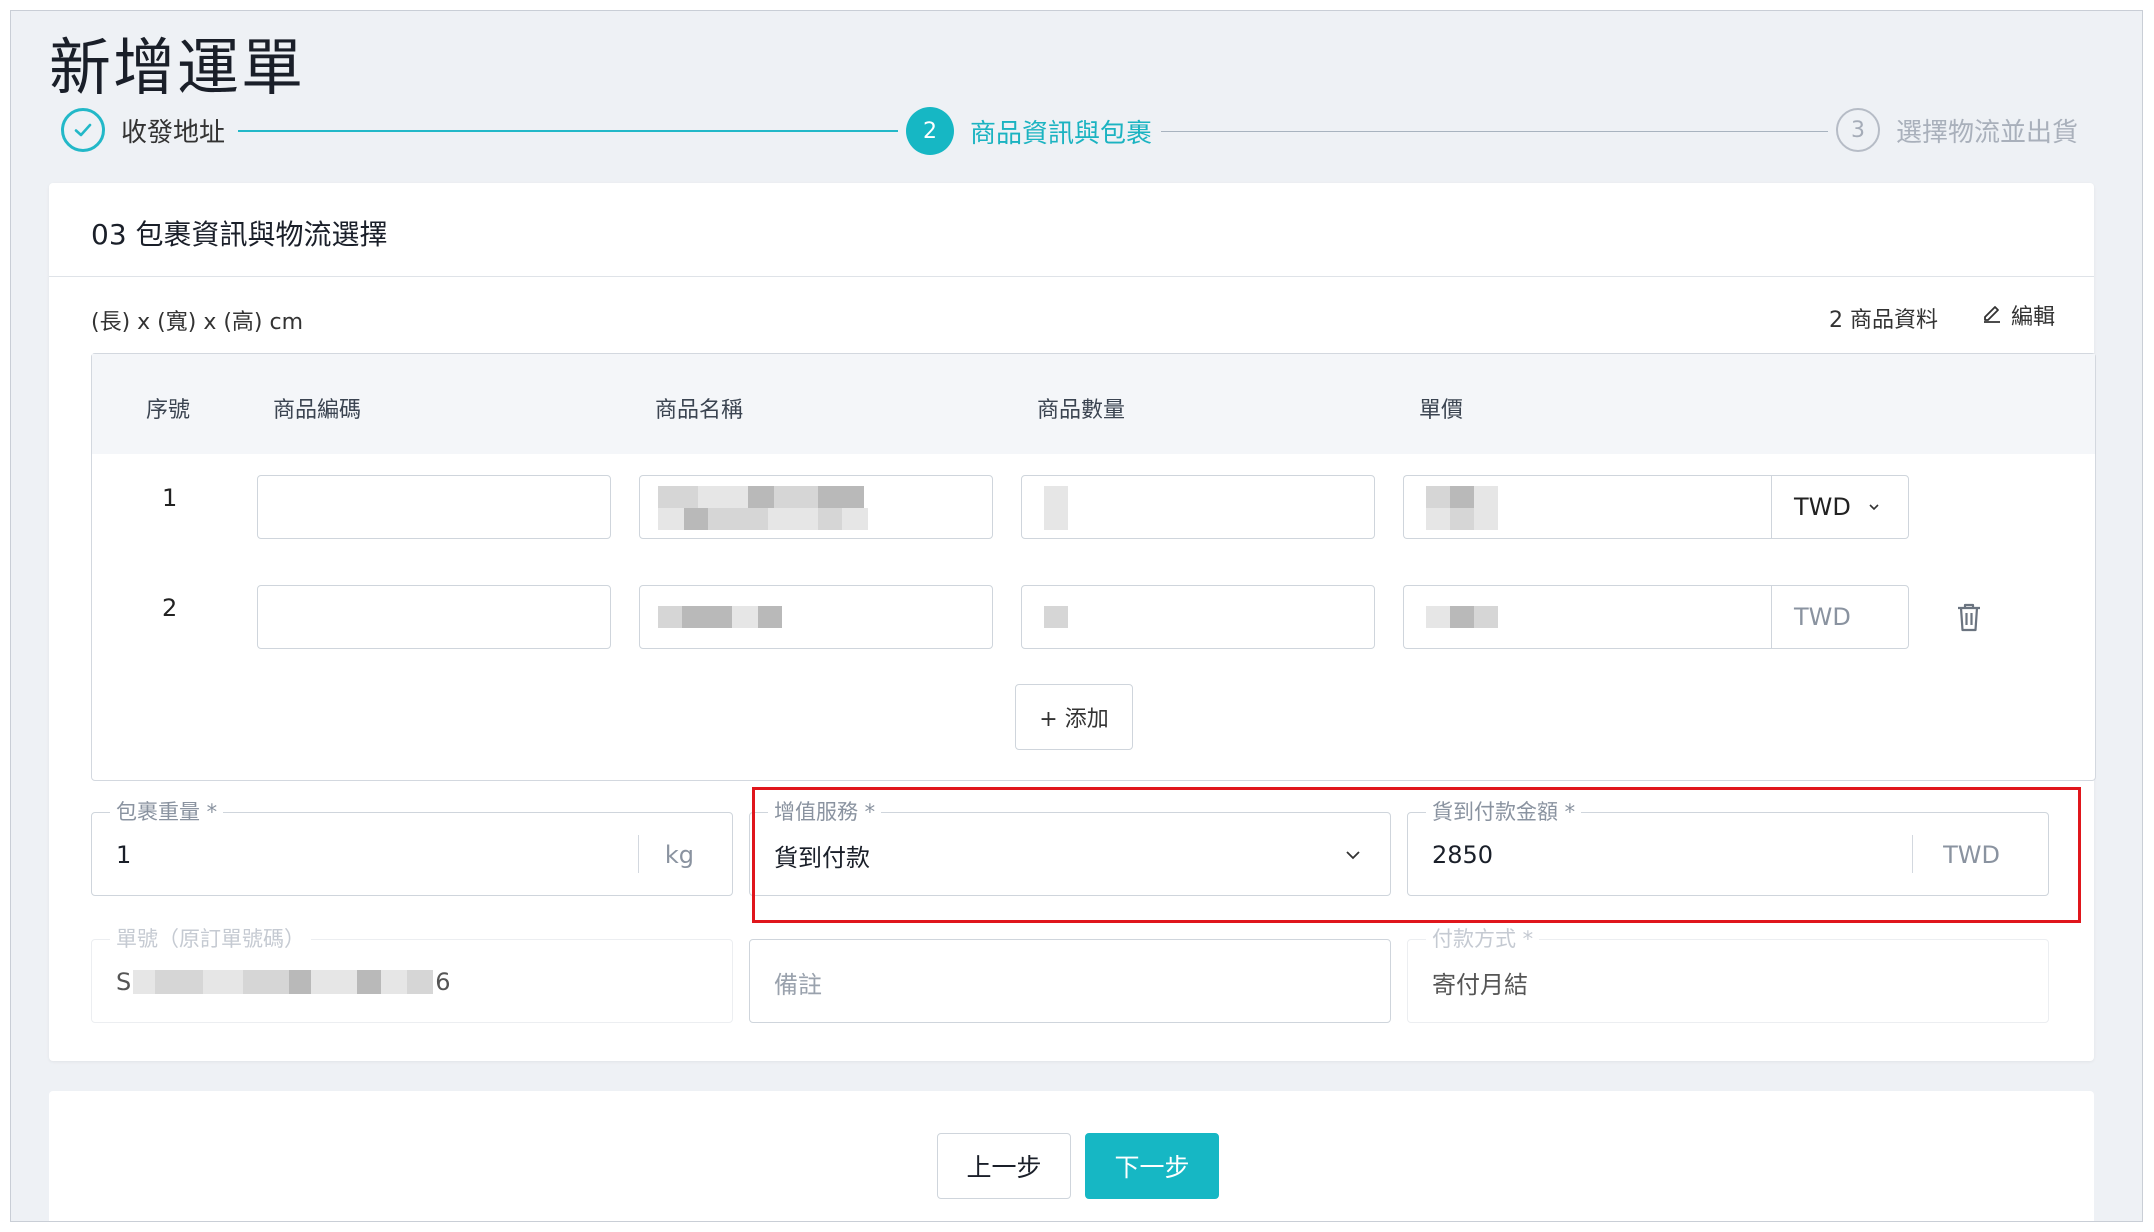 The image size is (2154, 1232). Describe the element at coordinates (1152, 1166) in the screenshot. I see `next-button: 下一步` at that location.